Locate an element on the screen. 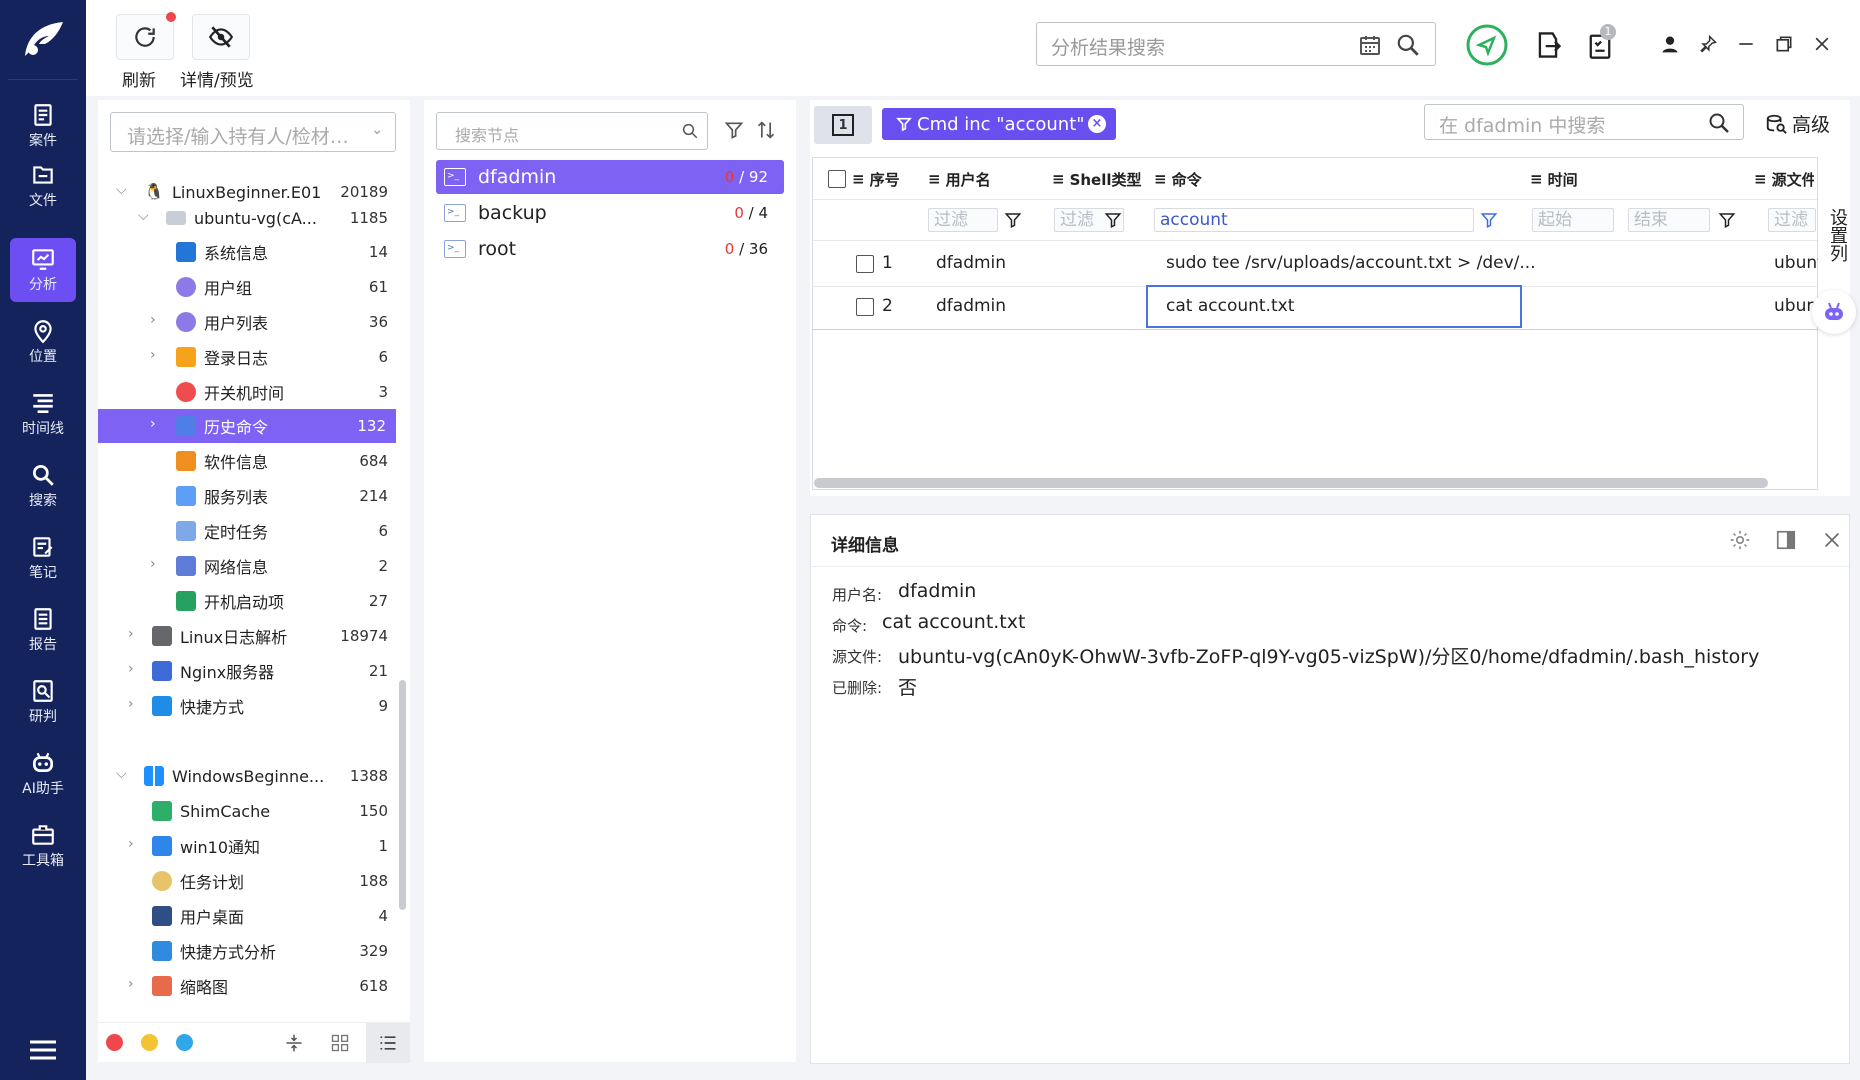  tree-scrollbar is located at coordinates (402, 795).